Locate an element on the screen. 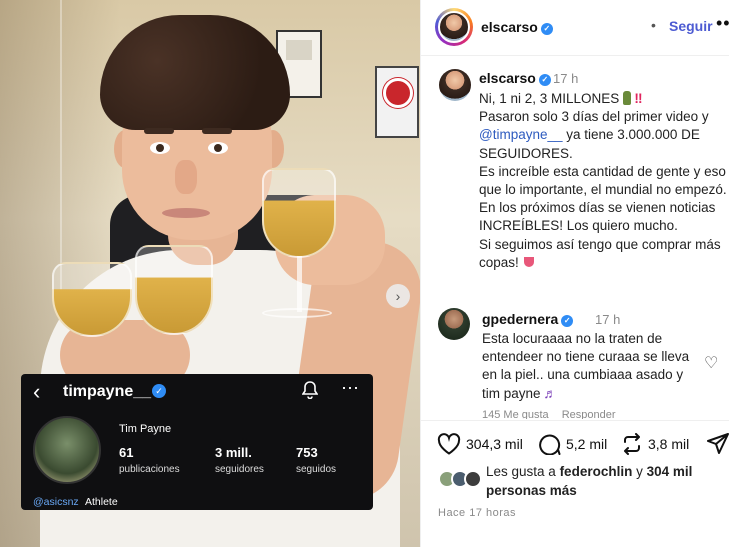 The width and height of the screenshot is (729, 547). card-display-name: Tim Payne is located at coordinates (145, 429).